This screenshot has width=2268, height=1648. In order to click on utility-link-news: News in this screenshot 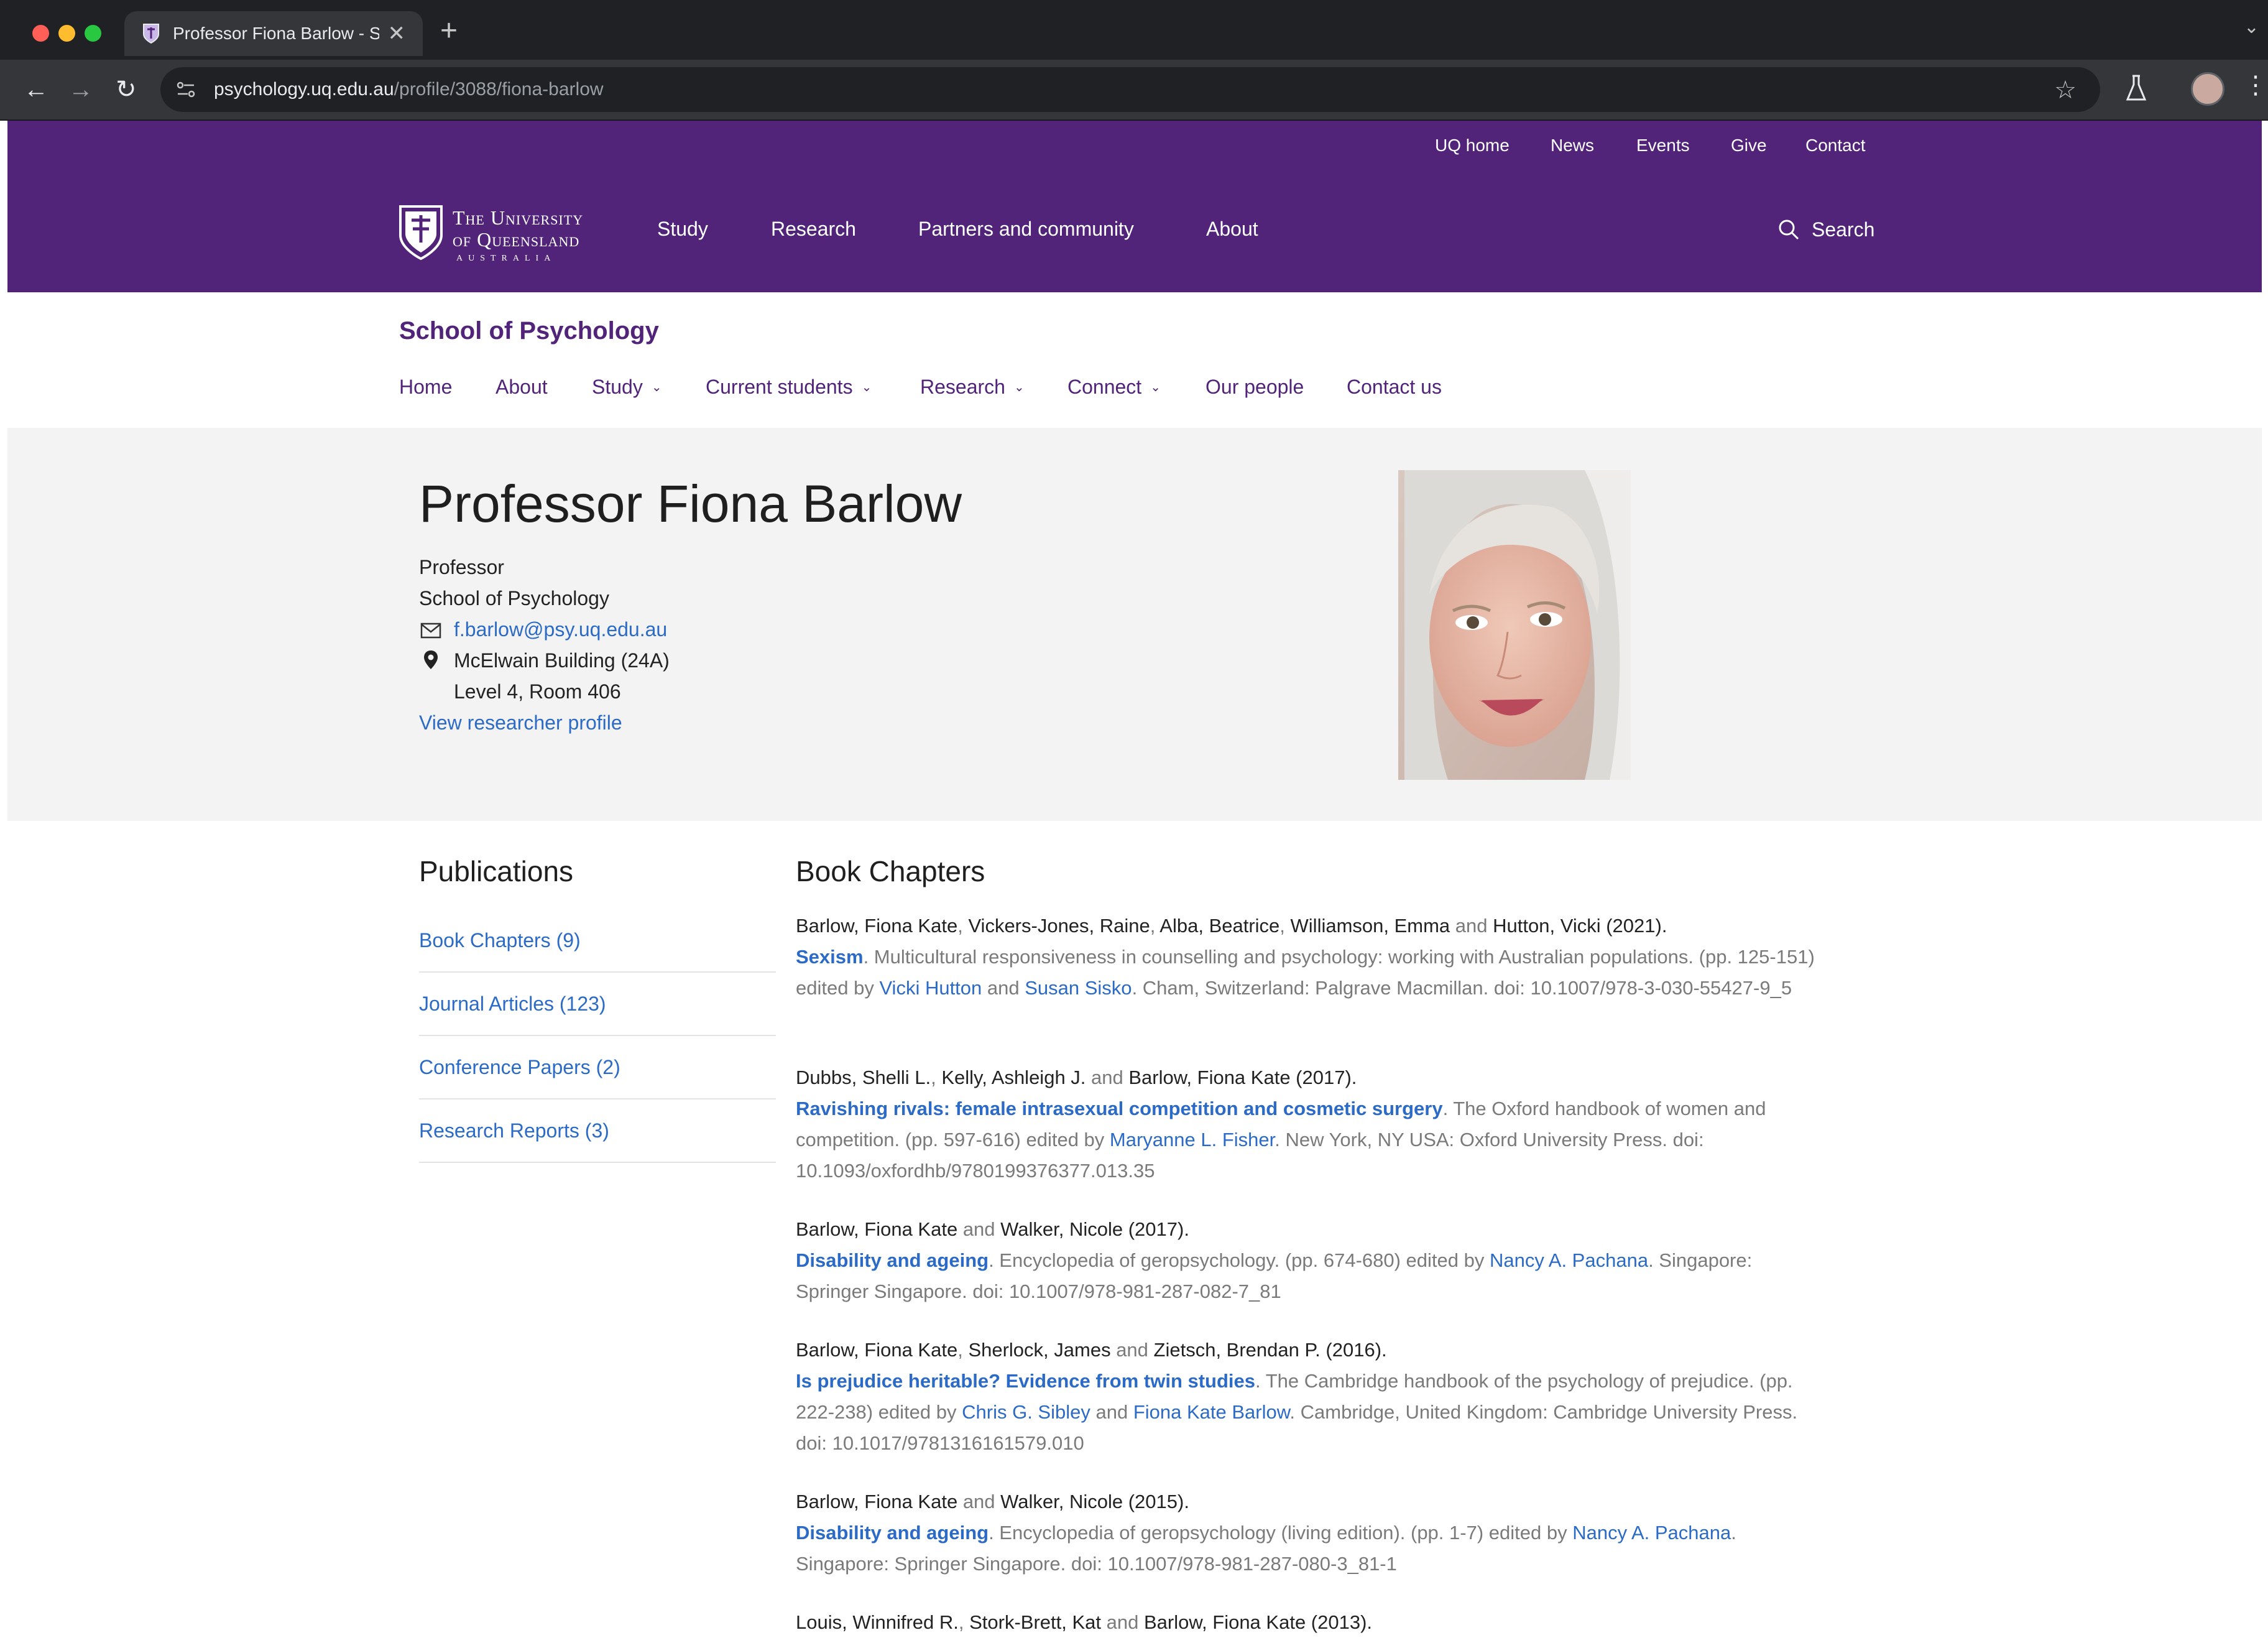, I will do `click(1572, 145)`.